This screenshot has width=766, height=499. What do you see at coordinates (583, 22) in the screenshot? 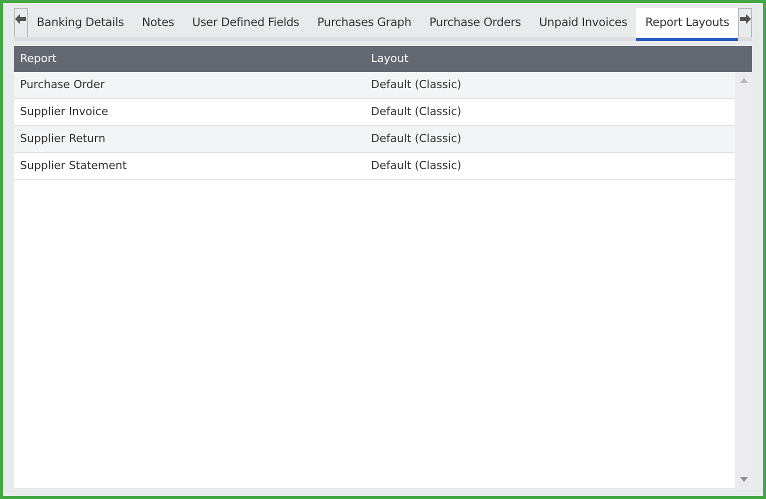
I see `tab: Unpaid Invoices` at bounding box center [583, 22].